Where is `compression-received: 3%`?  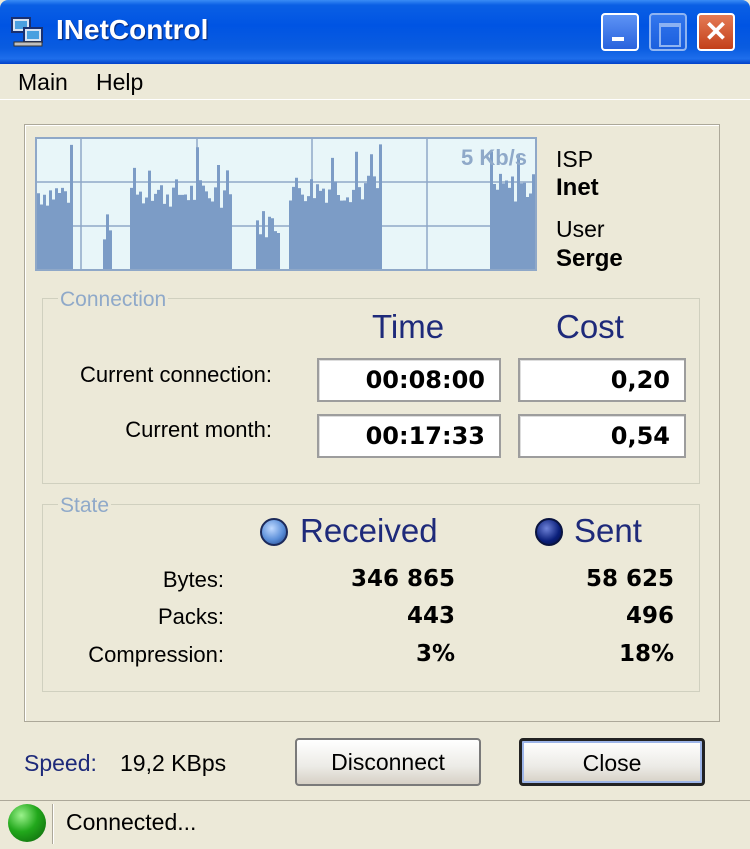 compression-received: 3% is located at coordinates (435, 654).